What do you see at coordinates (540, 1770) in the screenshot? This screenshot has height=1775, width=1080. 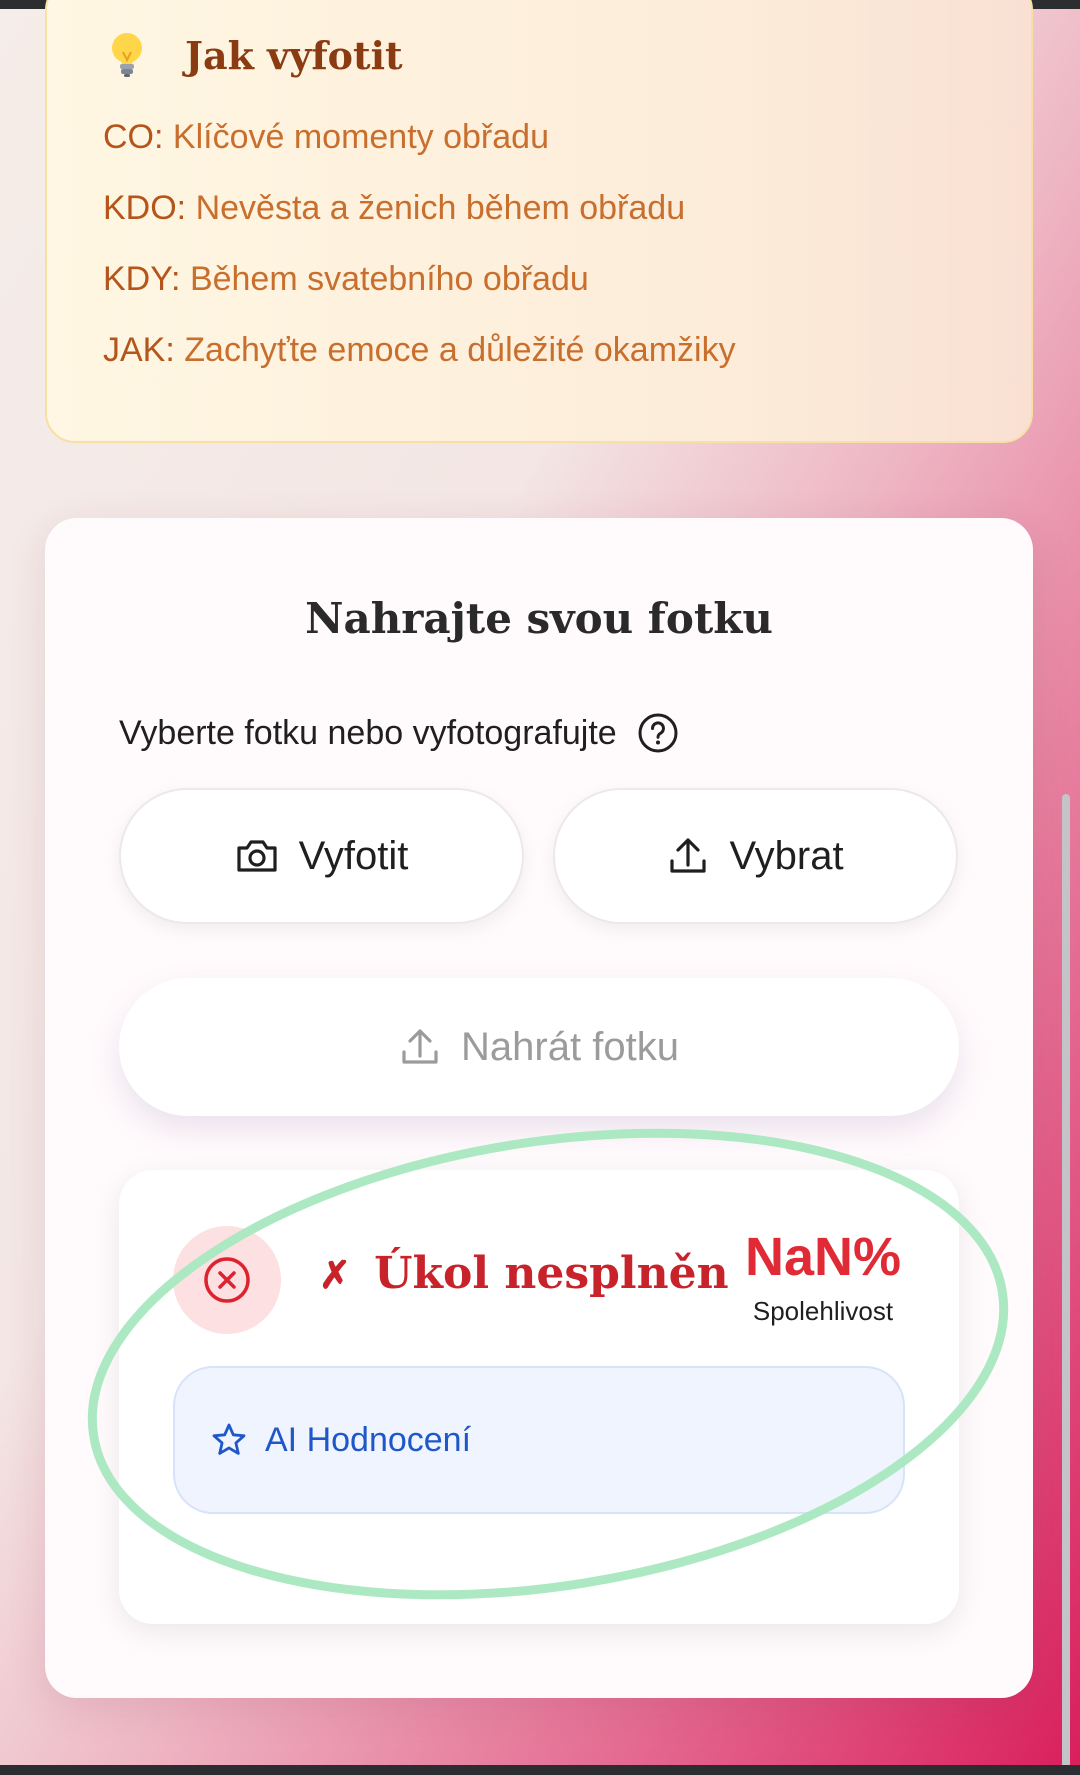 I see `bottom-bar` at bounding box center [540, 1770].